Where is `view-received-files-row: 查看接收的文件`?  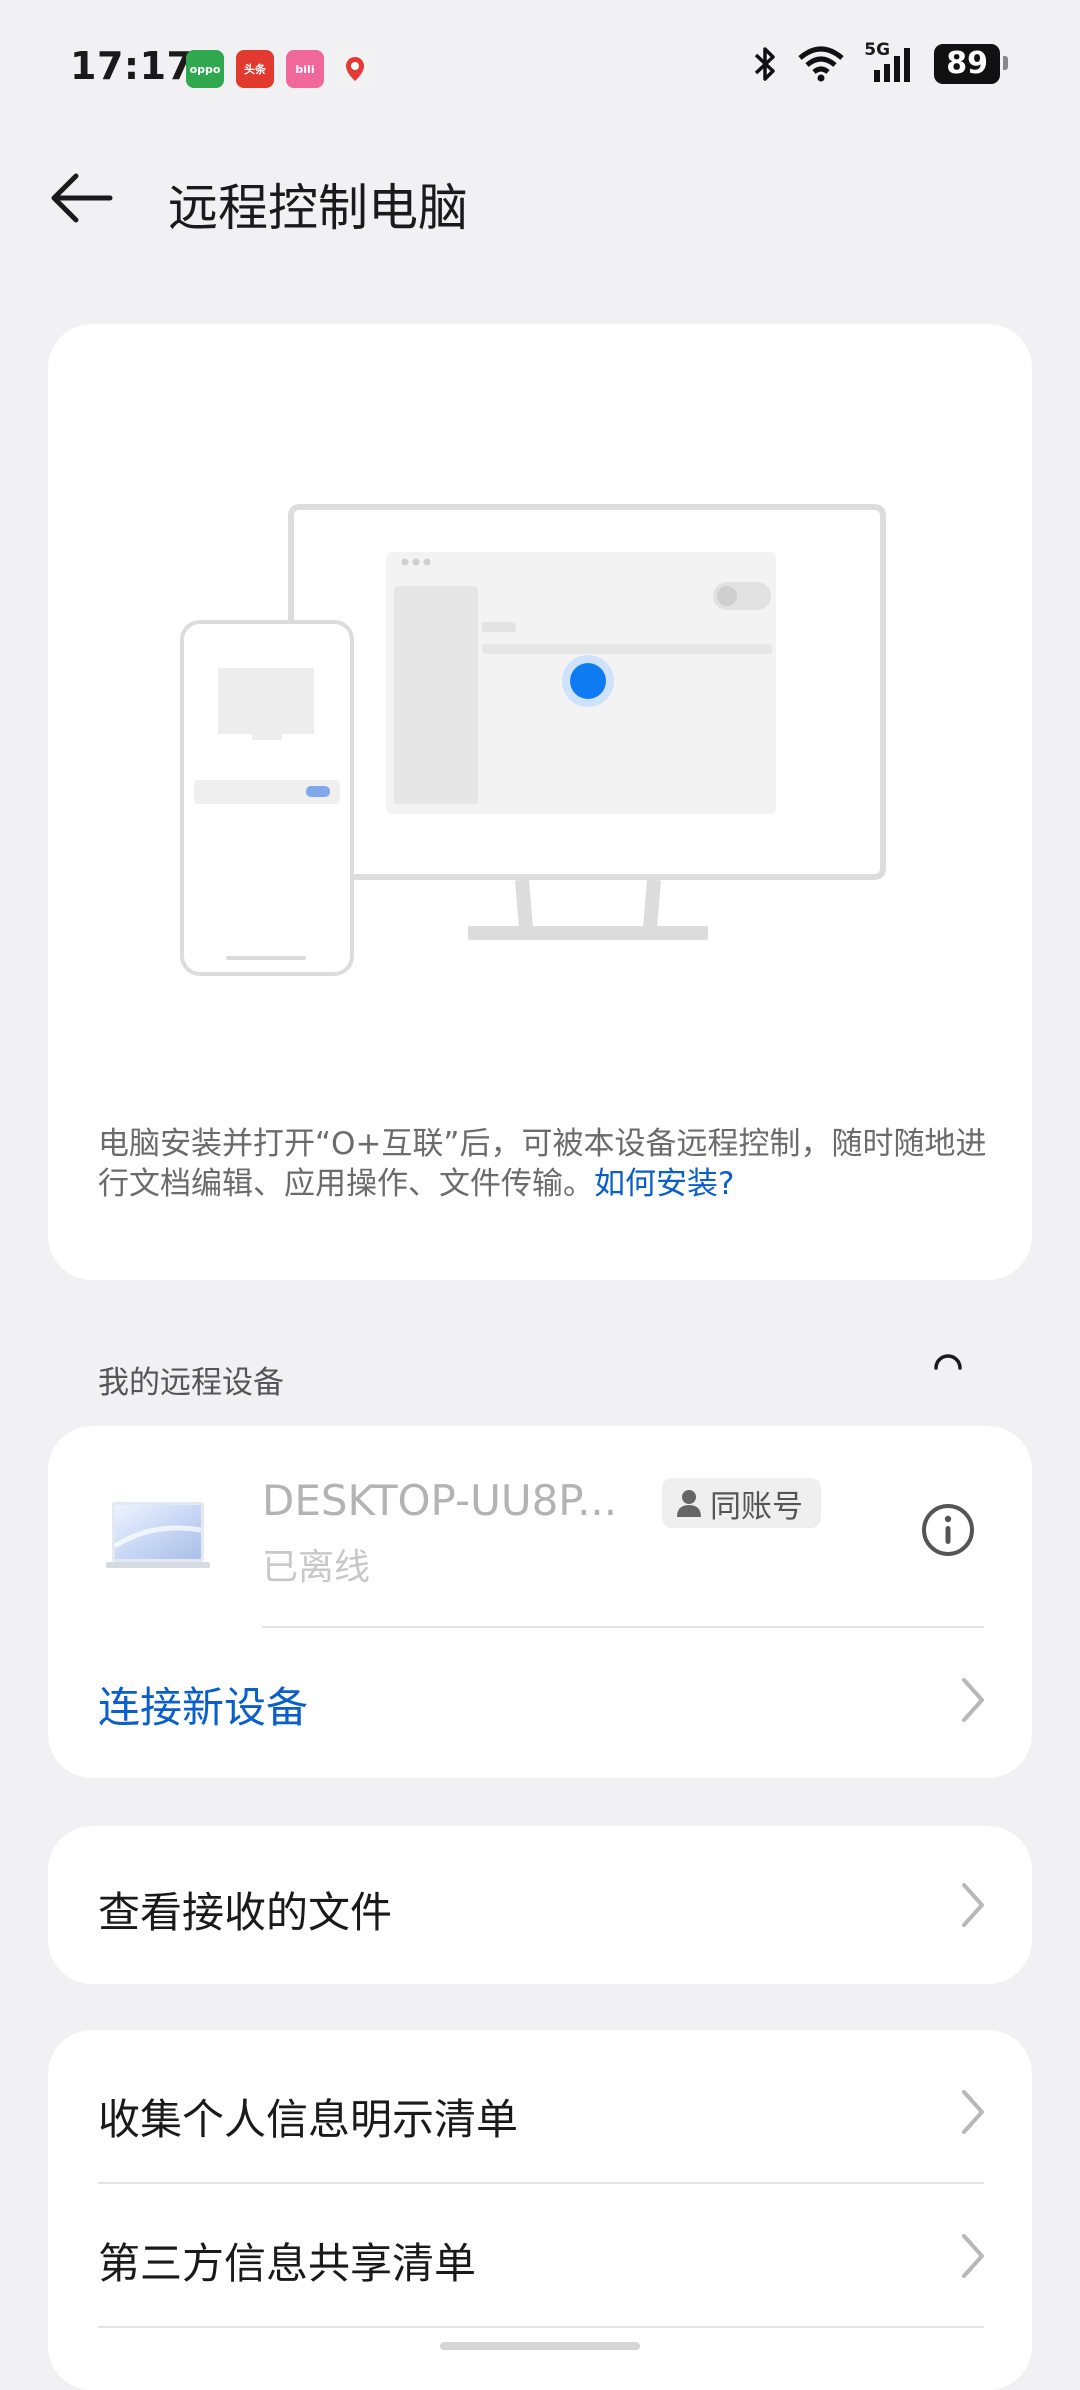 view-received-files-row: 查看接收的文件 is located at coordinates (540, 1905).